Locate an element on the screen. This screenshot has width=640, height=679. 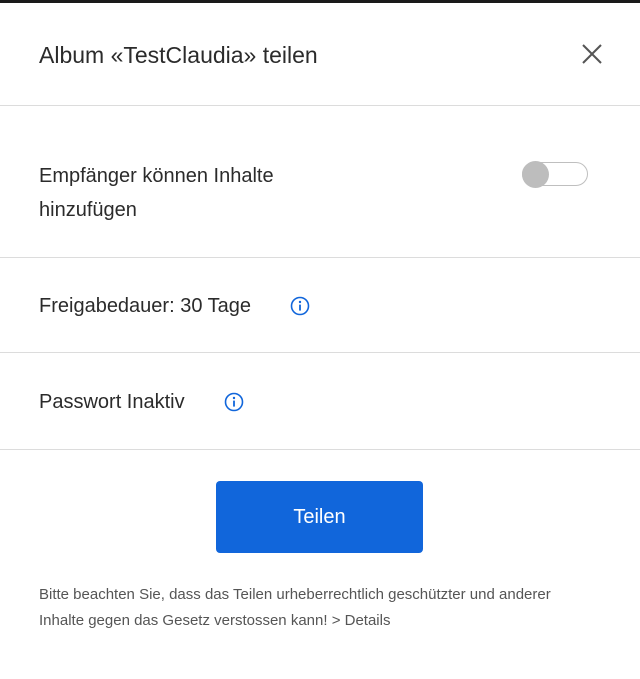
duration-label: Freigabedauer: 30 Tage is located at coordinates (145, 306).